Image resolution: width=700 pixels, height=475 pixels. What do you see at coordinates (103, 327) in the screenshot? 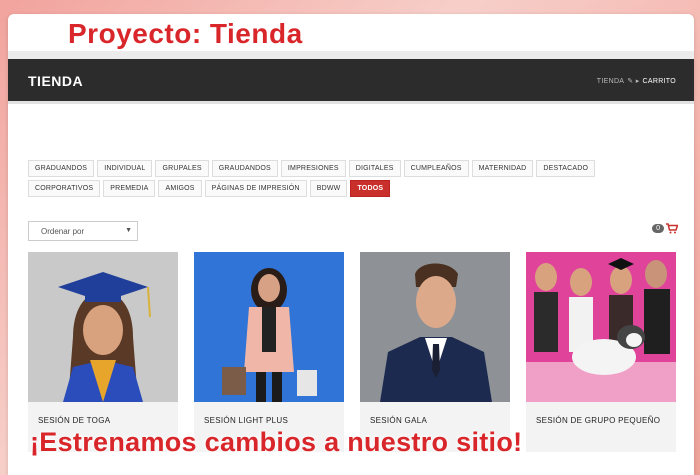
I see `graduate-photo` at bounding box center [103, 327].